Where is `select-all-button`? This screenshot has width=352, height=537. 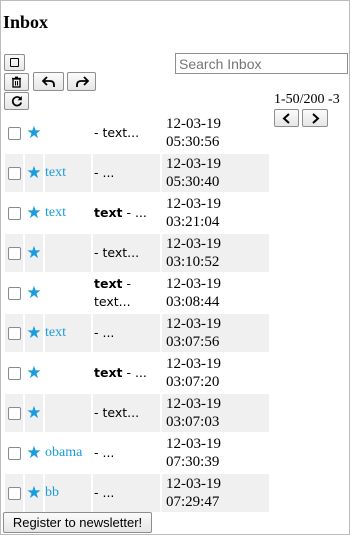
select-all-button is located at coordinates (14, 62).